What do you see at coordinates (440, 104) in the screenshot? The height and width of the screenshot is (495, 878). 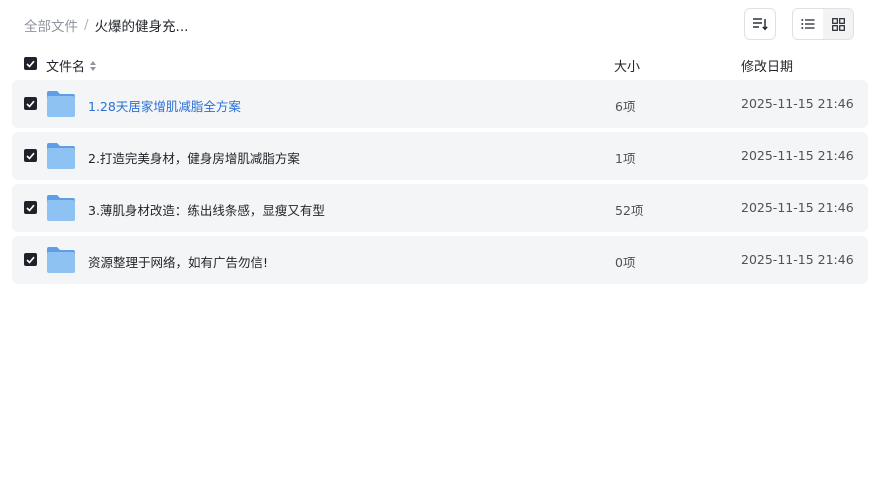 I see `table-row: 1.28天居家增肌减脂全方案 6项 2025-11-15 21:46` at bounding box center [440, 104].